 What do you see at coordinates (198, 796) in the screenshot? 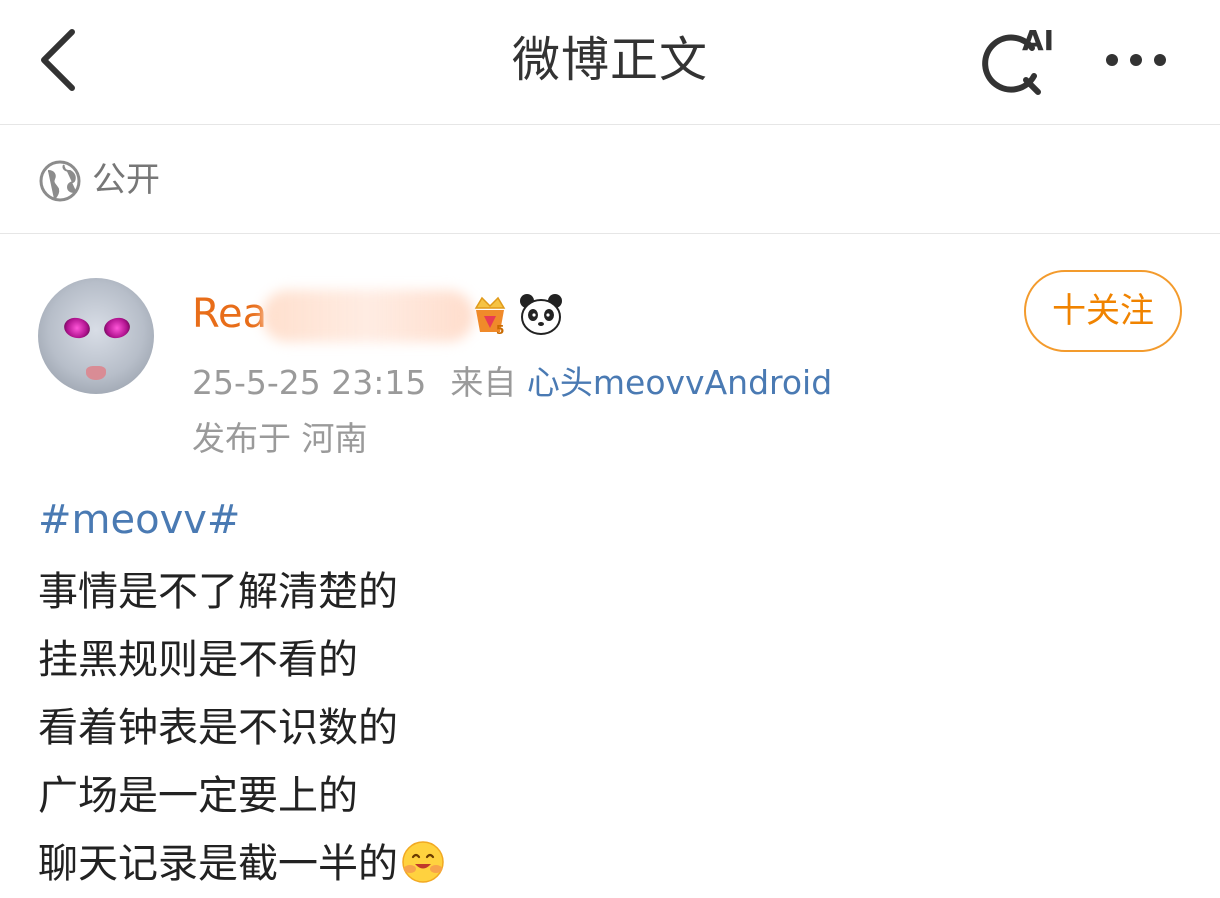
I see `post-text-line: 广场是一定要上的` at bounding box center [198, 796].